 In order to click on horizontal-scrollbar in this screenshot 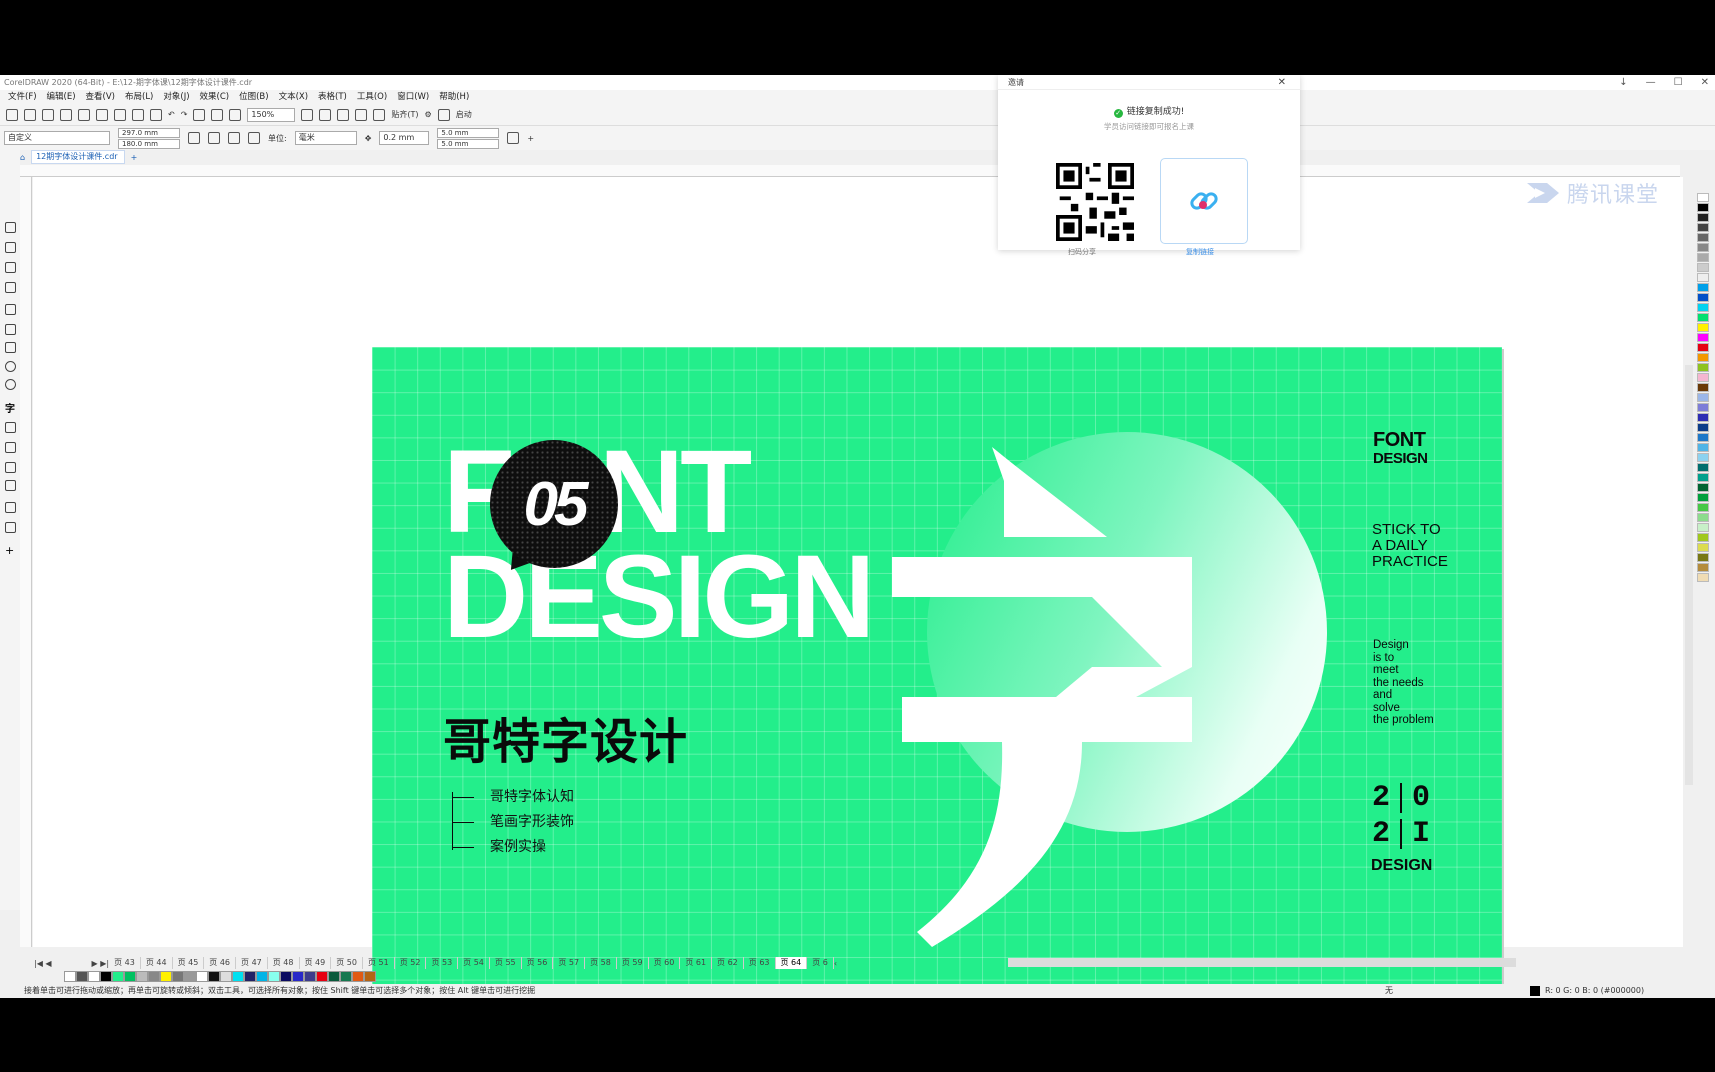, I will do `click(1262, 962)`.